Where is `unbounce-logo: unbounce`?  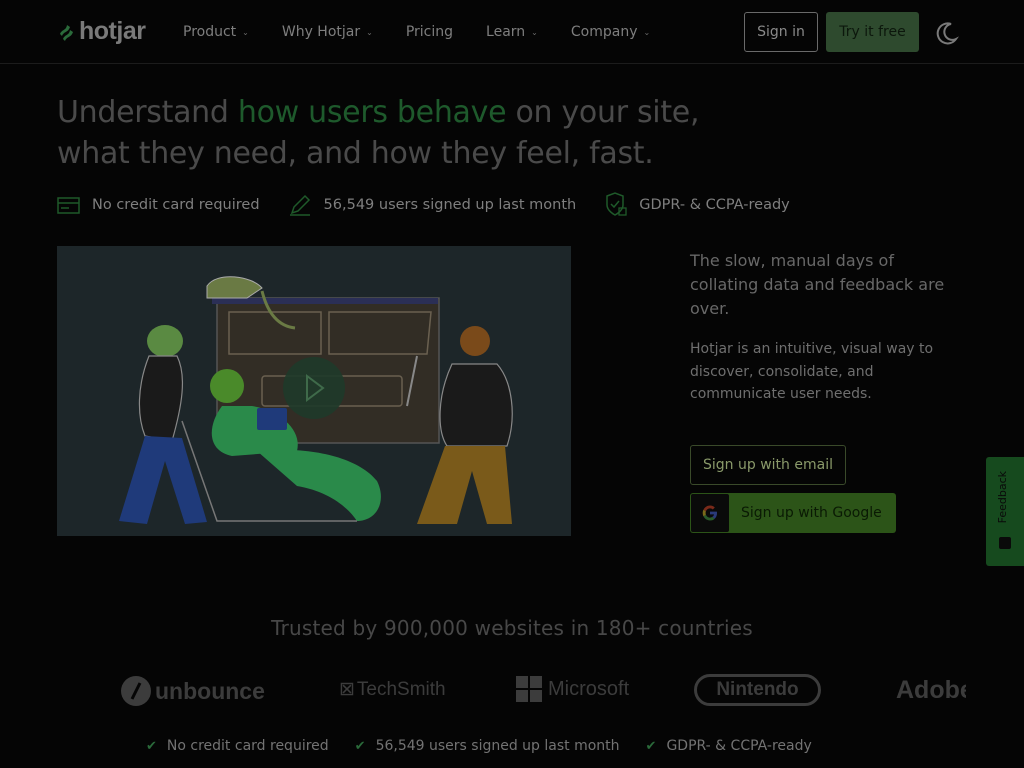
unbounce-logo: unbounce is located at coordinates (192, 691).